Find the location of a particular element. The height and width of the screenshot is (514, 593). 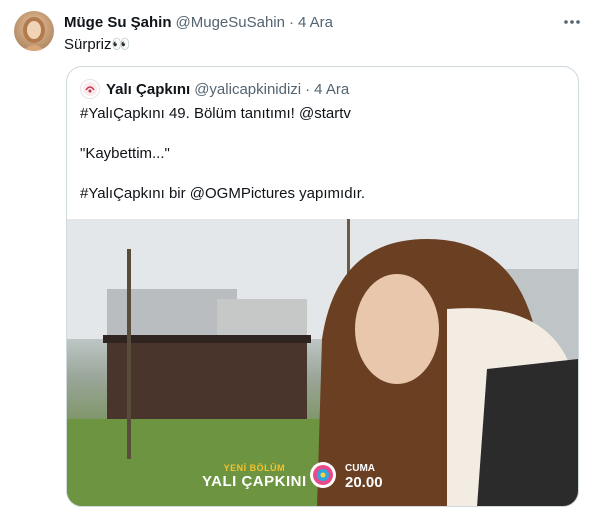

air-time: CUMA 20.00 is located at coordinates (364, 477).